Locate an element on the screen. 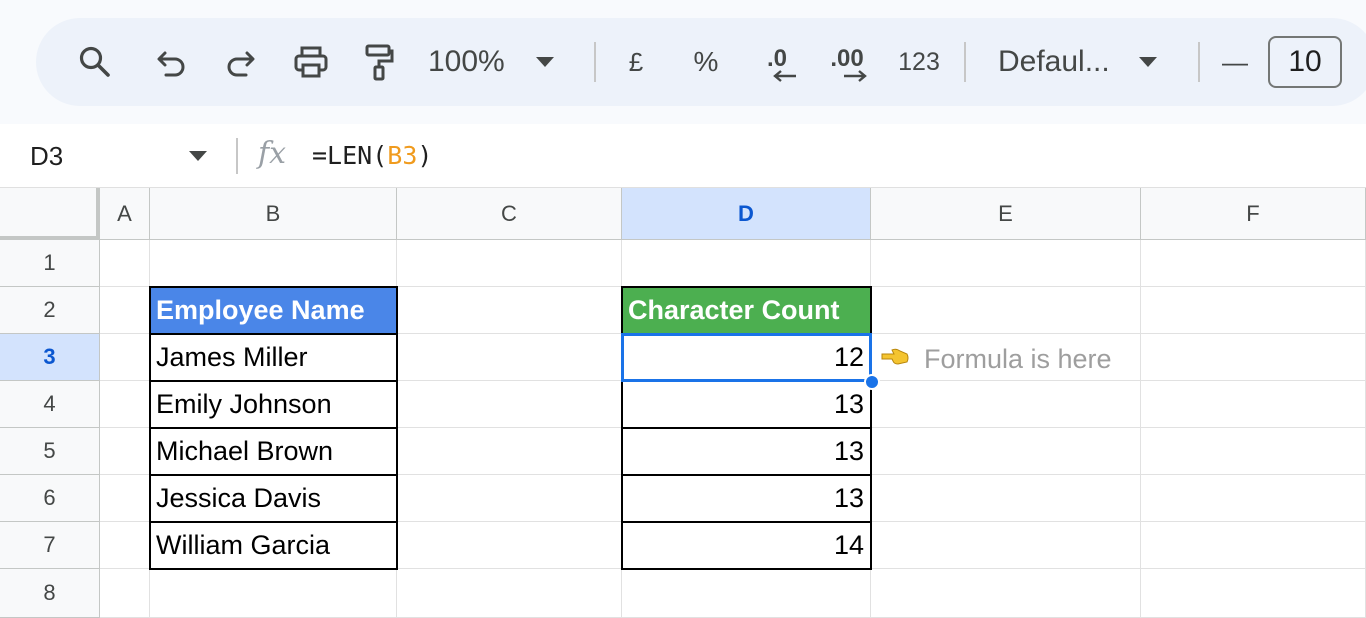 The image size is (1366, 618). cell-d2-character-count-header: Character Count is located at coordinates (746, 310).